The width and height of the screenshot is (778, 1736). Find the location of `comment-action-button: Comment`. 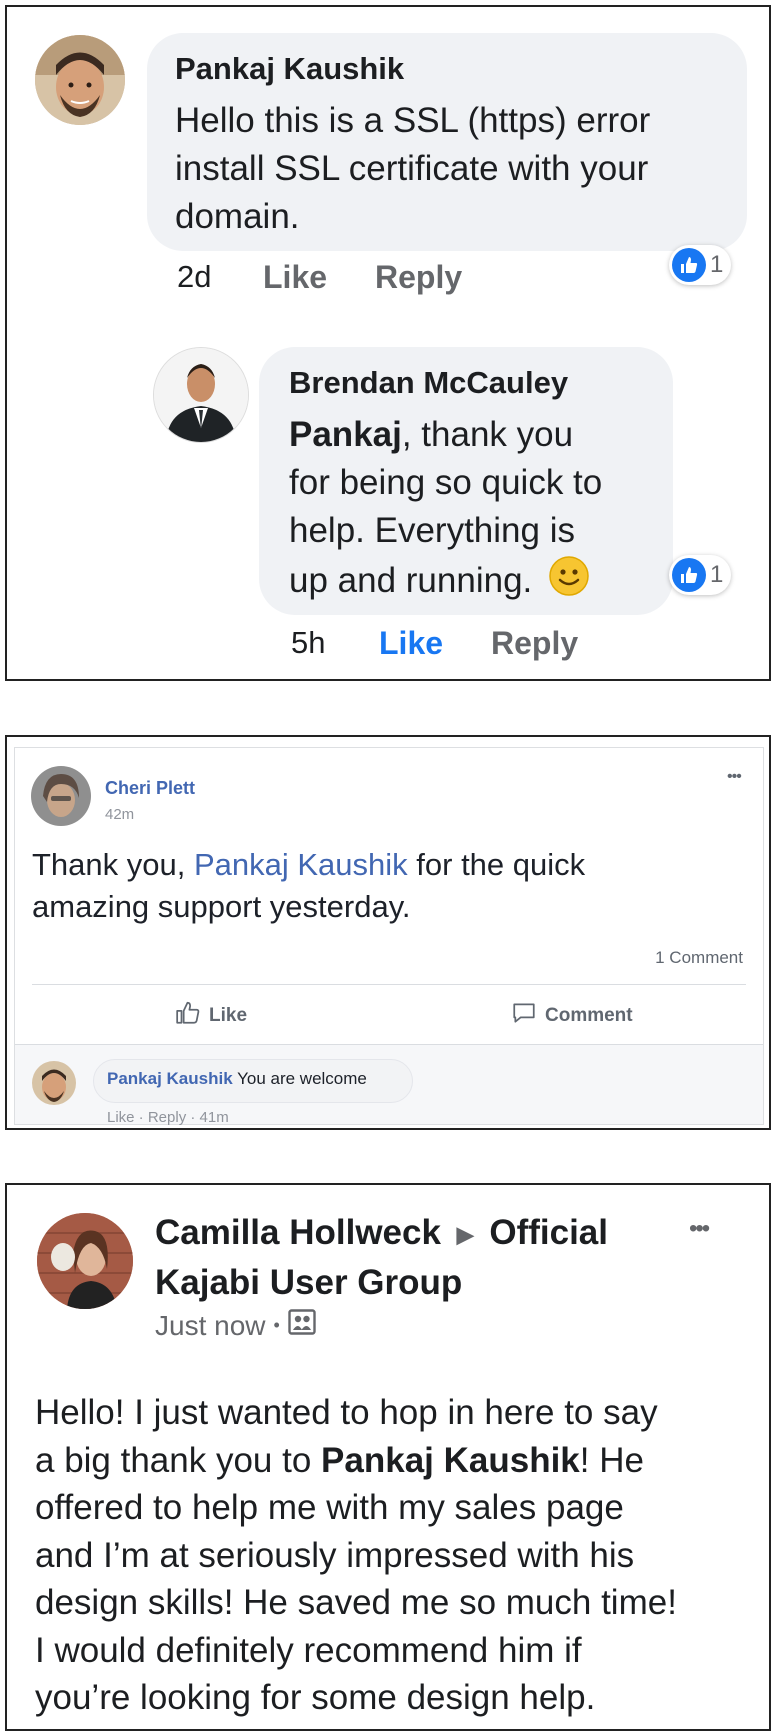

comment-action-button: Comment is located at coordinates (572, 1016).